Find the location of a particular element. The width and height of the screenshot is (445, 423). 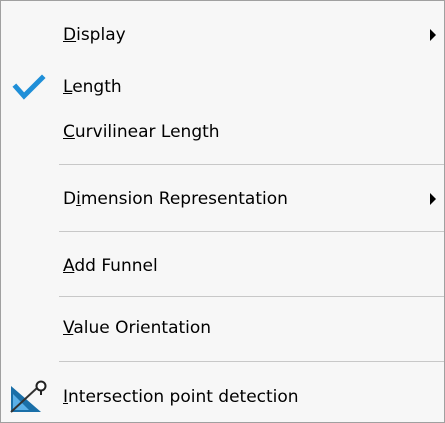

menu-item-label: Curvilinear Length is located at coordinates (141, 132).